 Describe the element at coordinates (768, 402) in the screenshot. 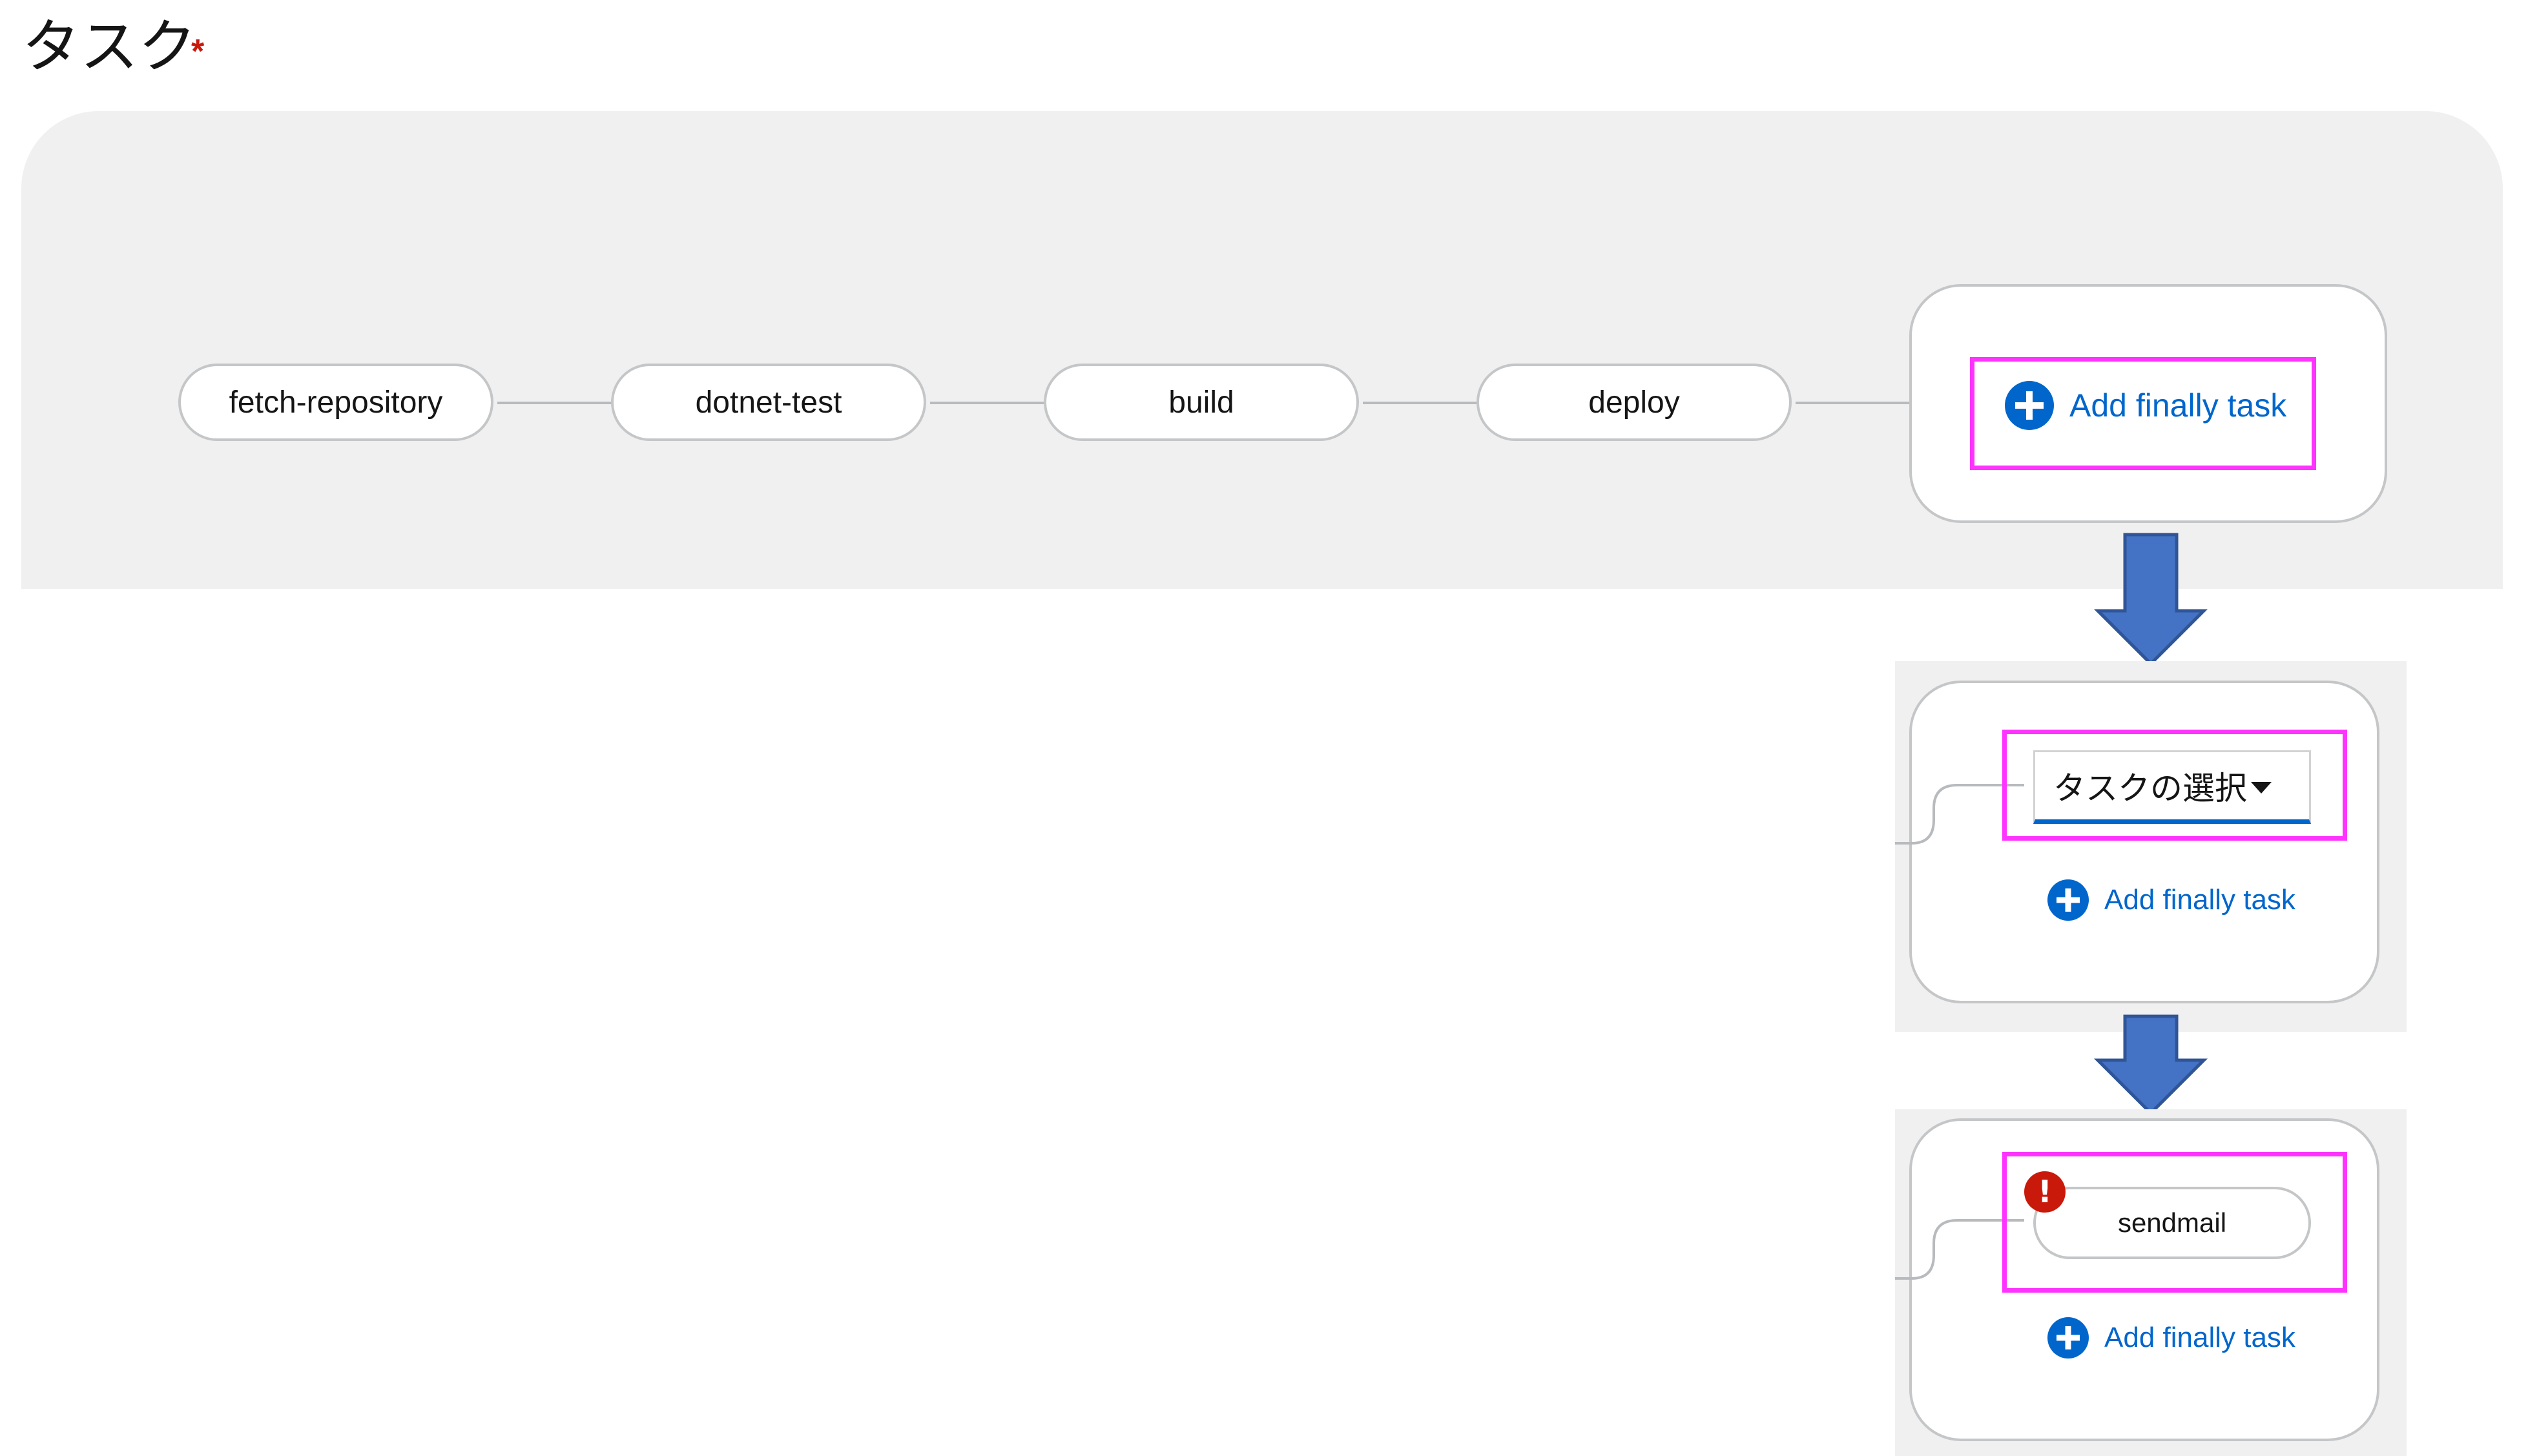

I see `task-node-dotnet-test: dotnet-test` at that location.